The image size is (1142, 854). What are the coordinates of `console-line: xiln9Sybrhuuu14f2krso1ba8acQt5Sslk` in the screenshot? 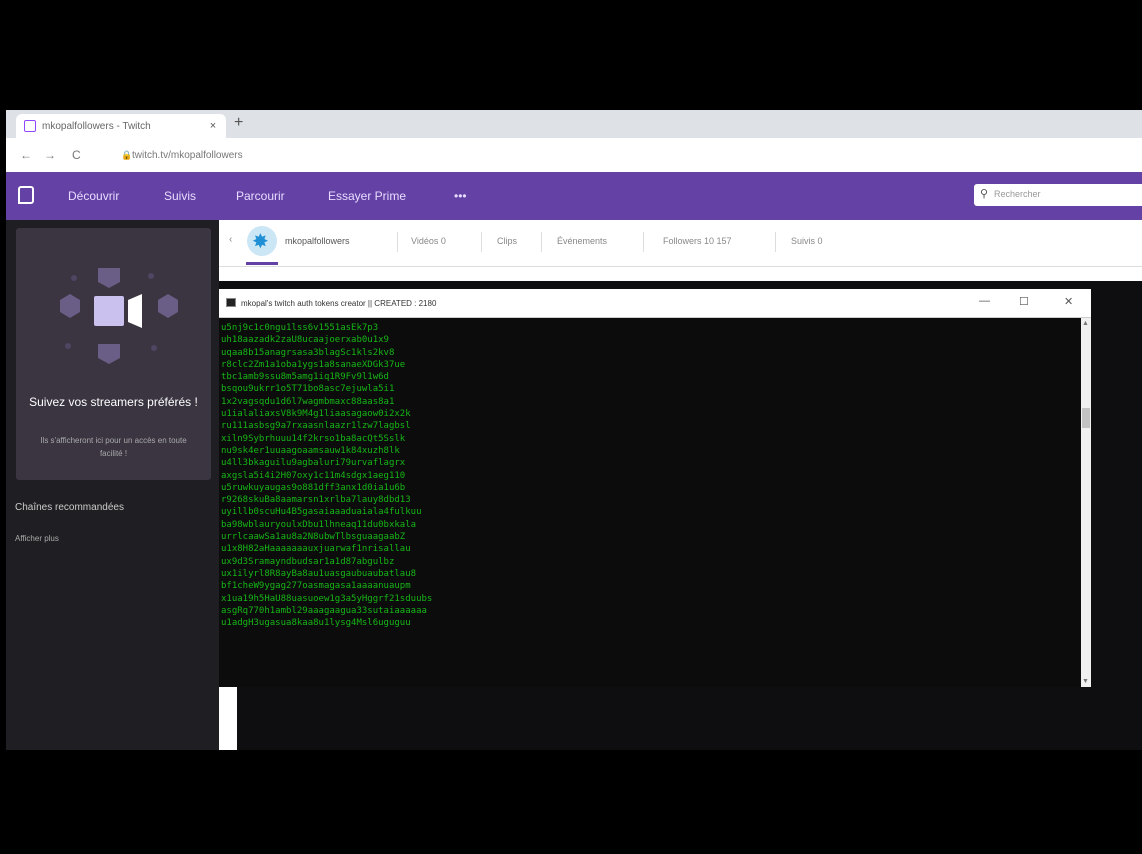 It's located at (313, 438).